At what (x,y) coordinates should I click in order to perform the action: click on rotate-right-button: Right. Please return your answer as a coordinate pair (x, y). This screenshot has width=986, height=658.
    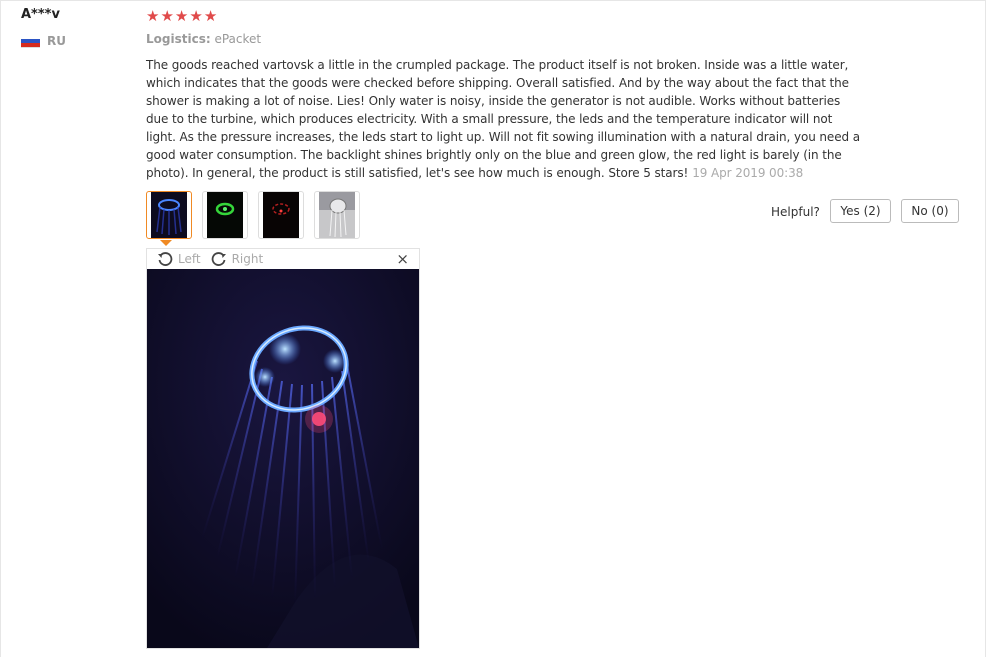
    Looking at the image, I should click on (237, 259).